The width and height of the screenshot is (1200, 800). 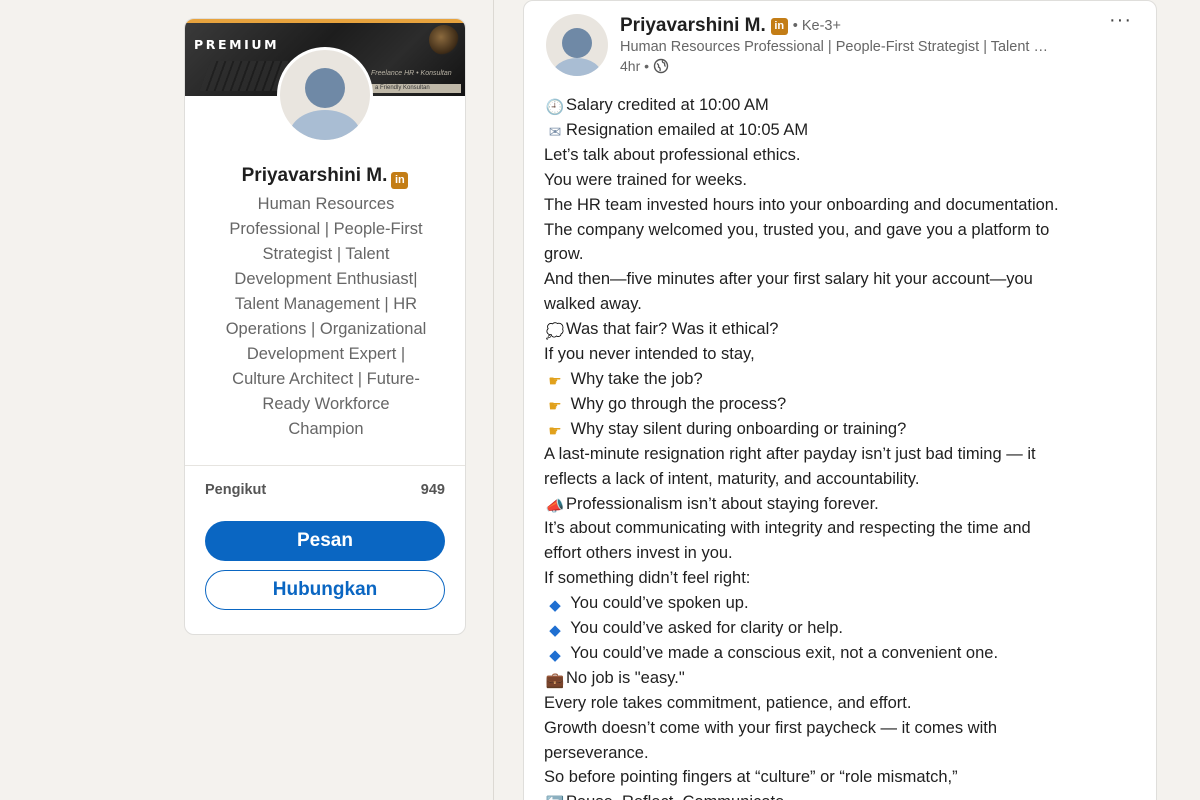 What do you see at coordinates (687, 129) in the screenshot?
I see `post-text: Resignation emailed at 10:05 AM` at bounding box center [687, 129].